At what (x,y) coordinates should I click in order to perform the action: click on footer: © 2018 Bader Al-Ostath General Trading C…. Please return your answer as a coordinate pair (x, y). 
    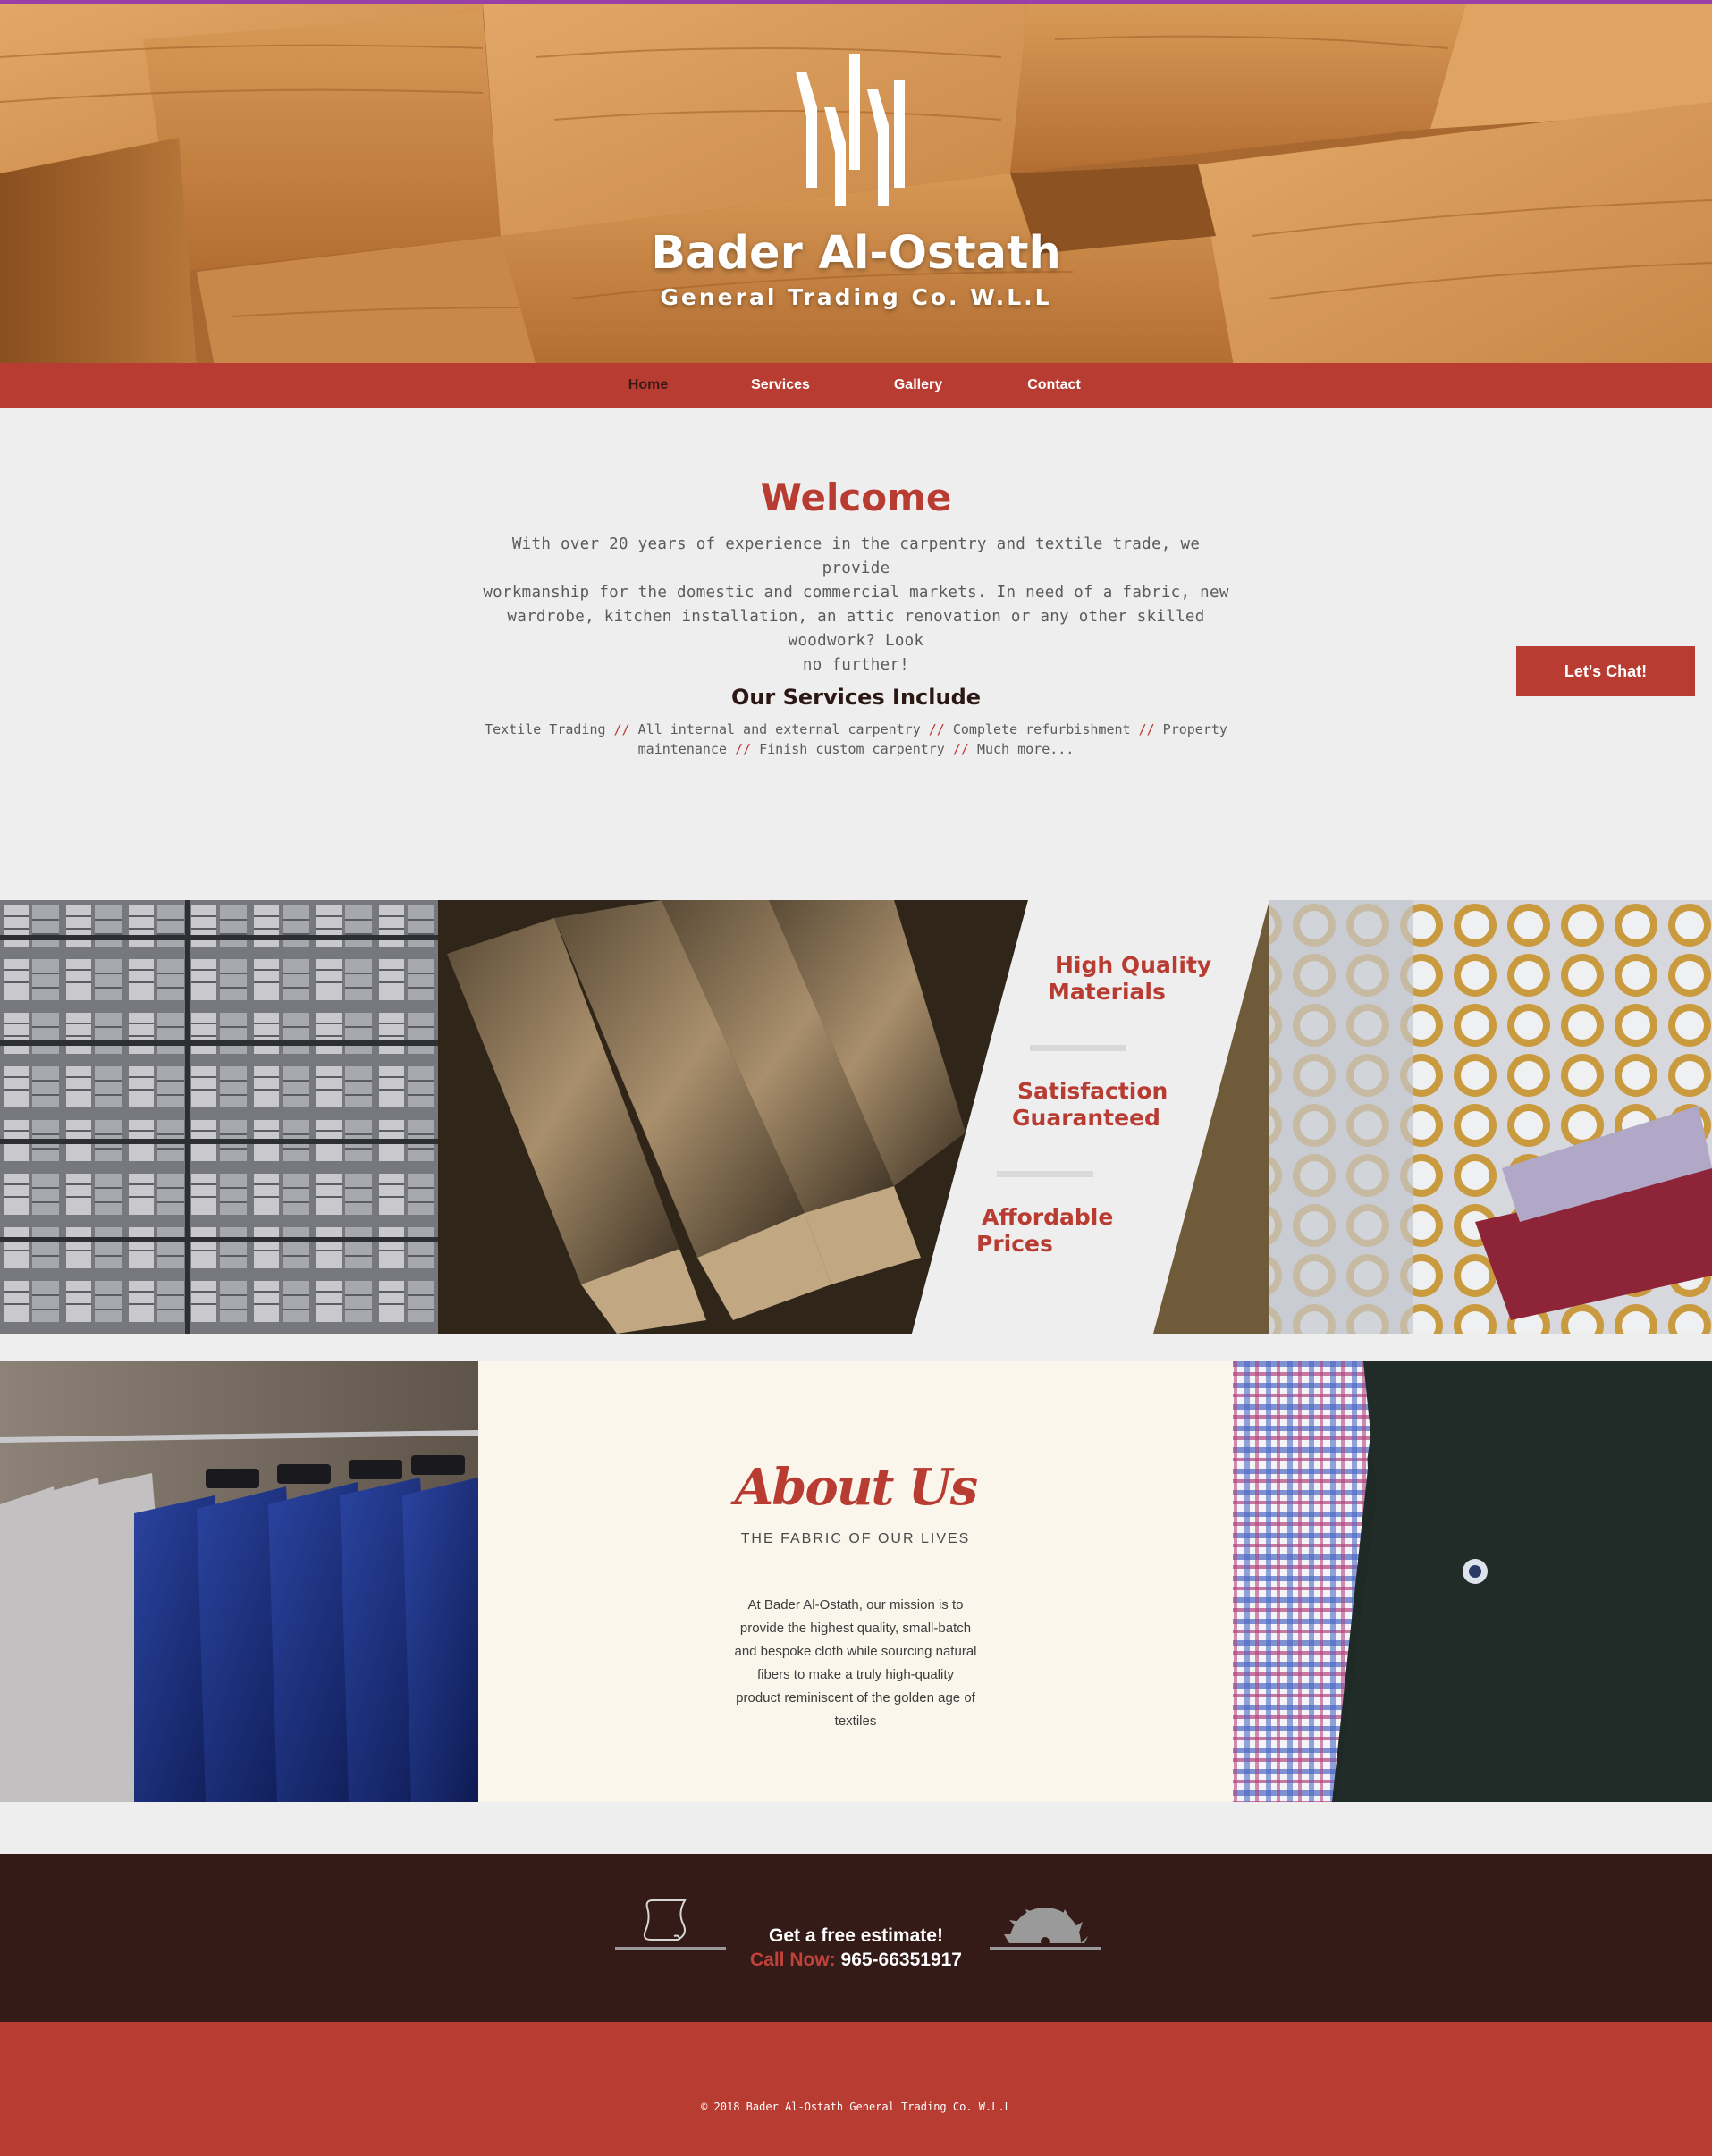
    Looking at the image, I should click on (856, 2089).